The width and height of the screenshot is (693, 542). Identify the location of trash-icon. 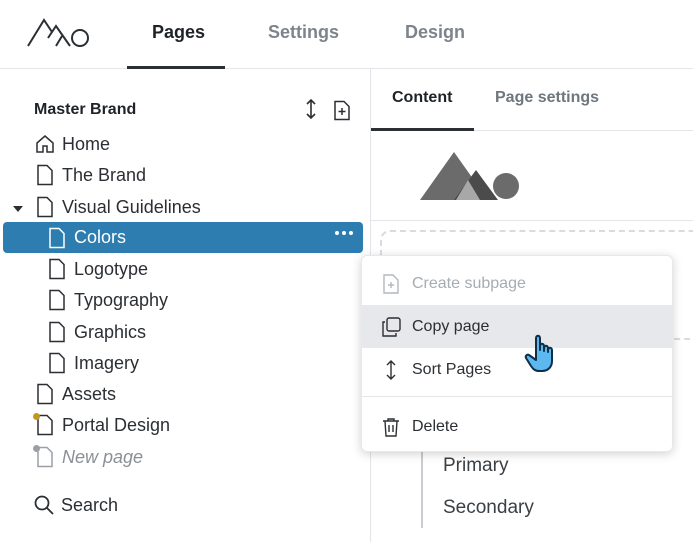
(391, 427).